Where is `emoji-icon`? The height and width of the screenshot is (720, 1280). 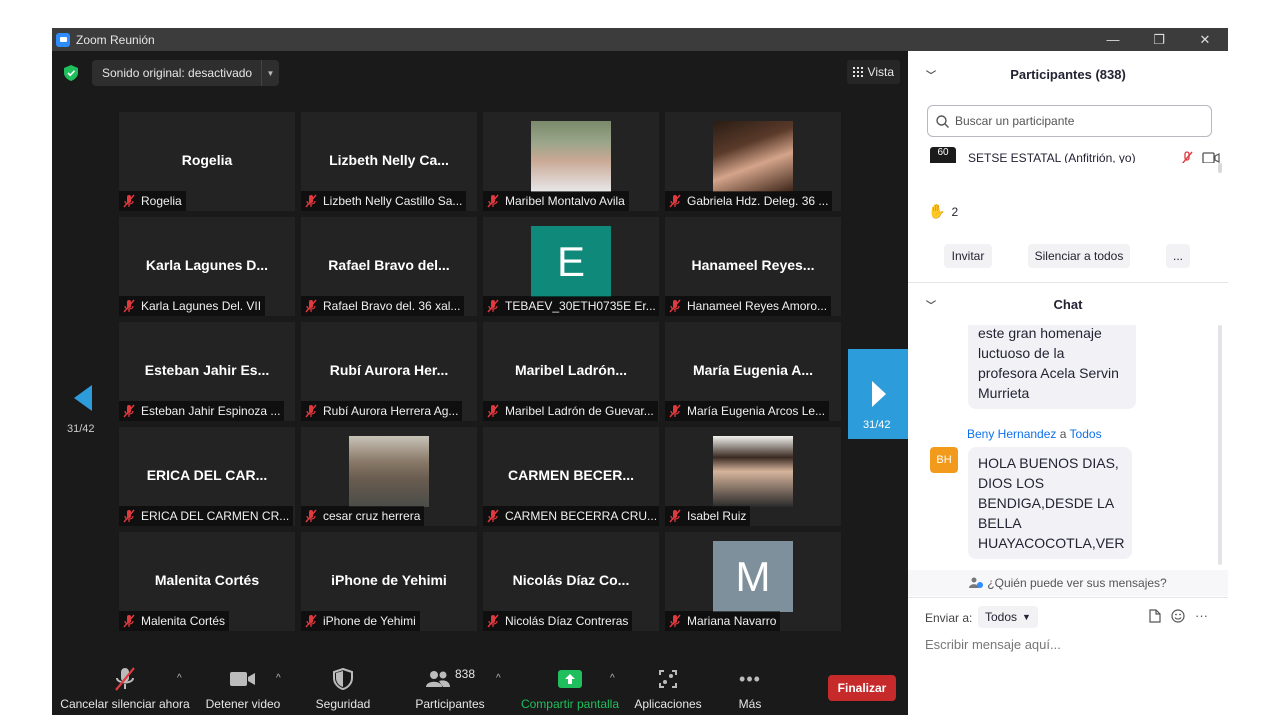
emoji-icon is located at coordinates (1178, 615).